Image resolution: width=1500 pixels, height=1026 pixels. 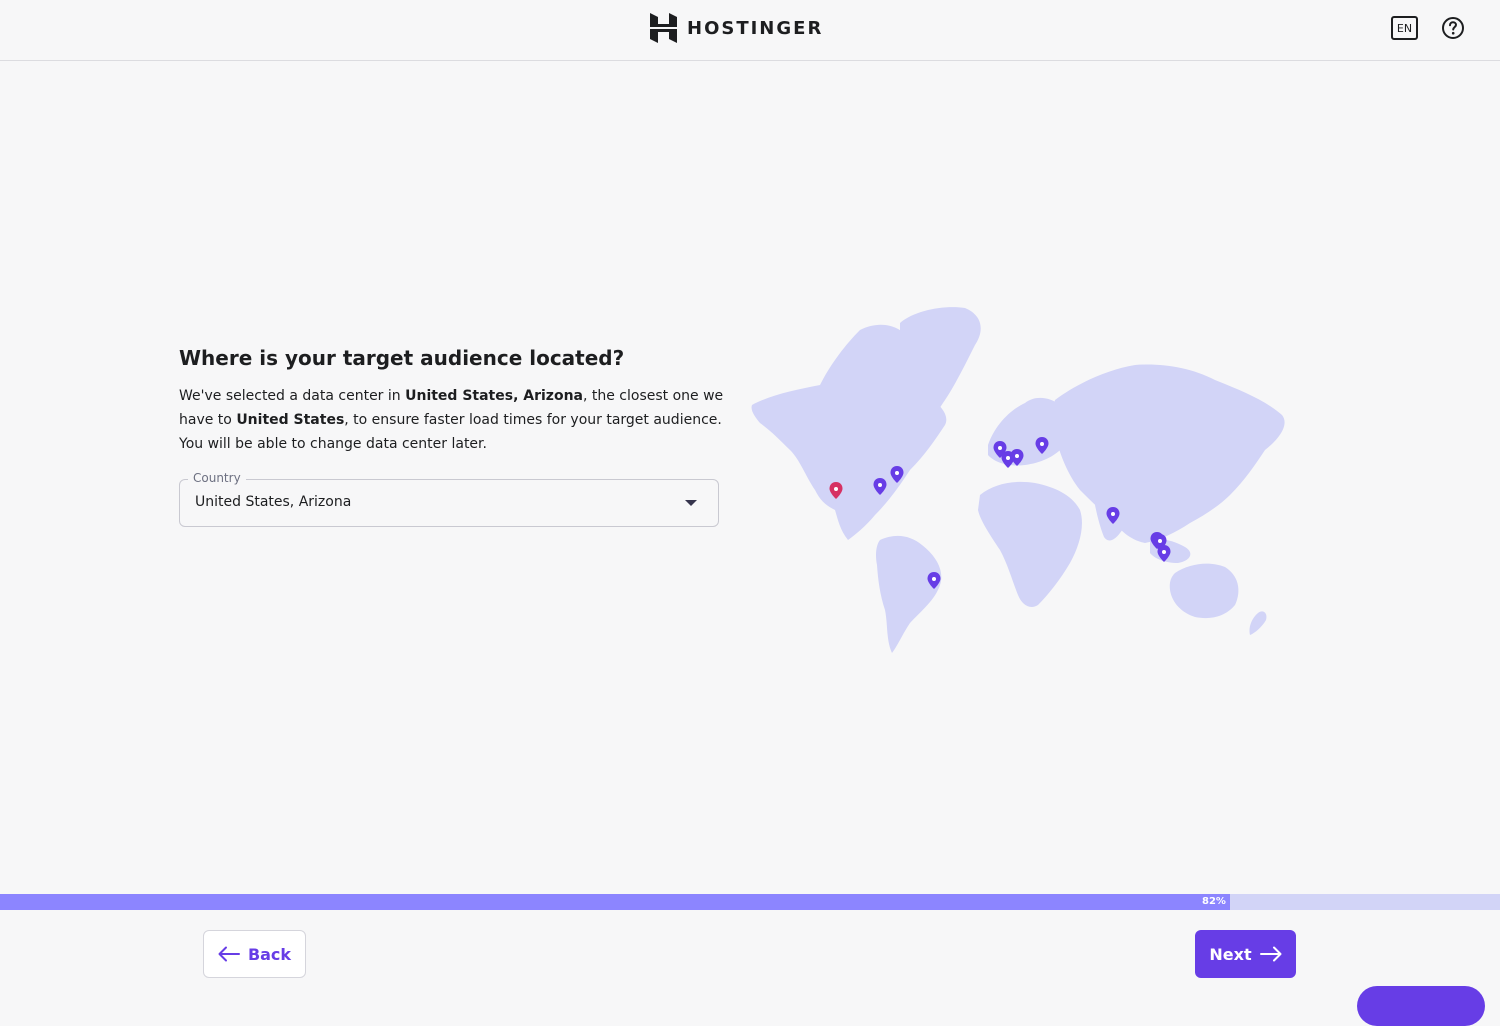 I want to click on new-zealand-shape, so click(x=1258, y=623).